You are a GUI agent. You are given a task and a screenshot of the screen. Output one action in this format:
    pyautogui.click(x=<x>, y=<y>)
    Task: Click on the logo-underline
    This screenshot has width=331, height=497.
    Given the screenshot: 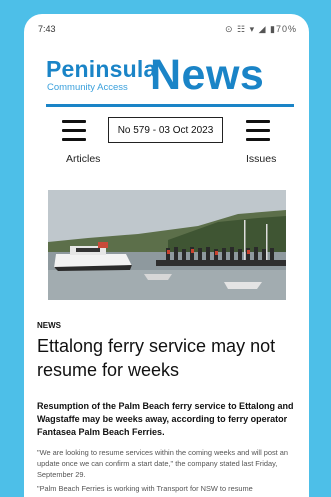 What is the action you would take?
    pyautogui.click(x=170, y=105)
    